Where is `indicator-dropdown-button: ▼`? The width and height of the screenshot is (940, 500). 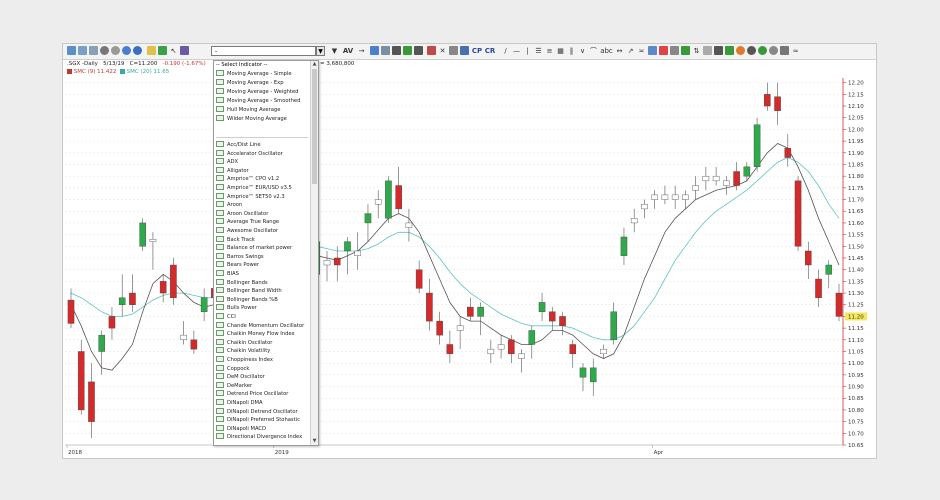
indicator-dropdown-button: ▼ is located at coordinates (320, 51).